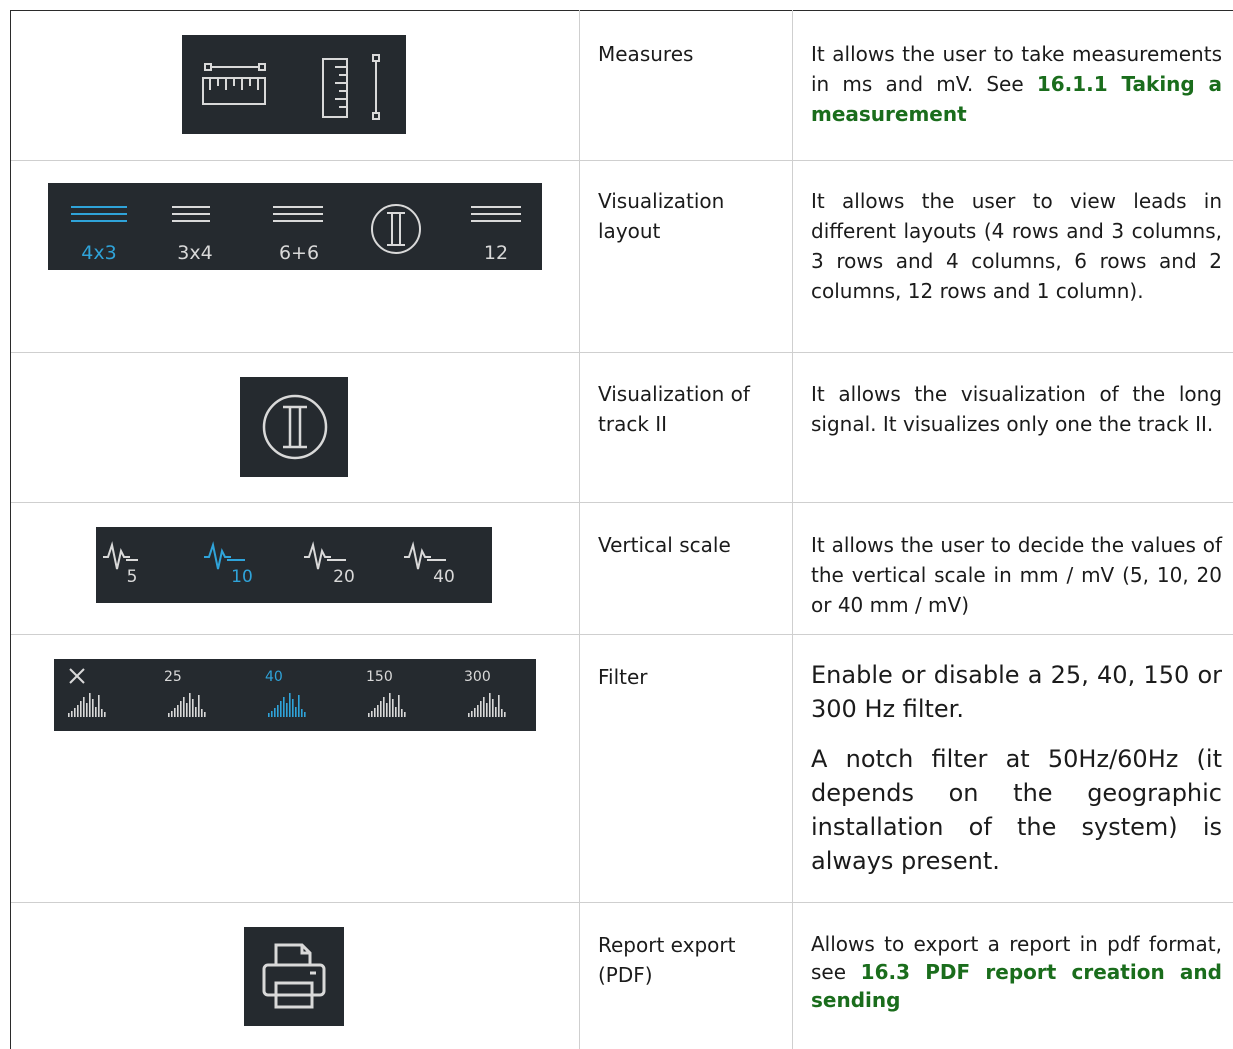 Image resolution: width=1233 pixels, height=1049 pixels. Describe the element at coordinates (242, 577) in the screenshot. I see `scale-10-label: 10` at that location.